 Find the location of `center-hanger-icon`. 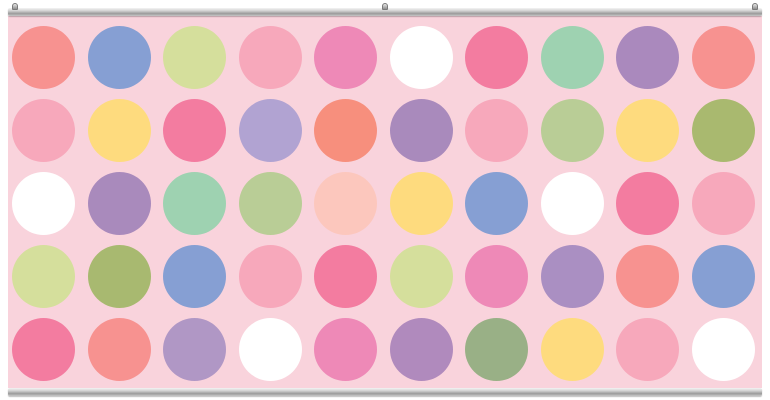

center-hanger-icon is located at coordinates (385, 6).